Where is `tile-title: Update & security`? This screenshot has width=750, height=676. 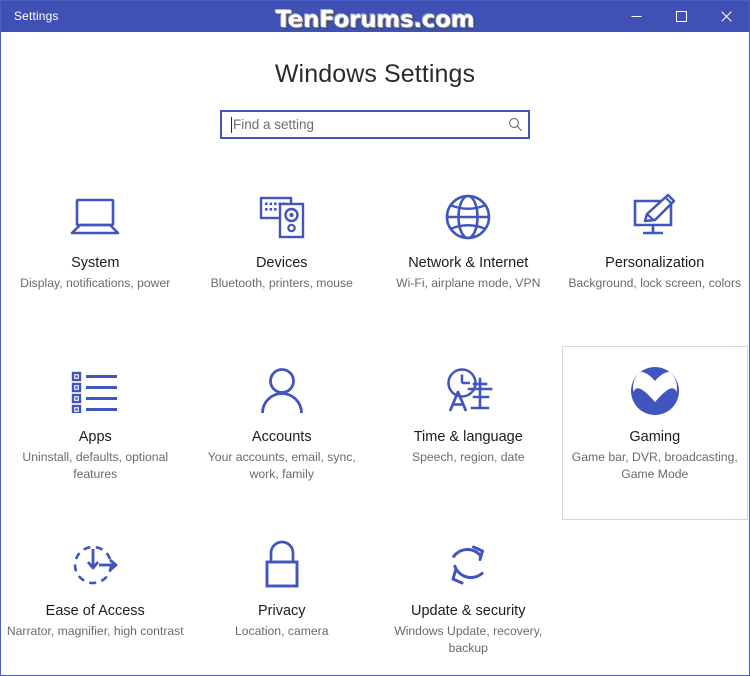 tile-title: Update & security is located at coordinates (468, 611).